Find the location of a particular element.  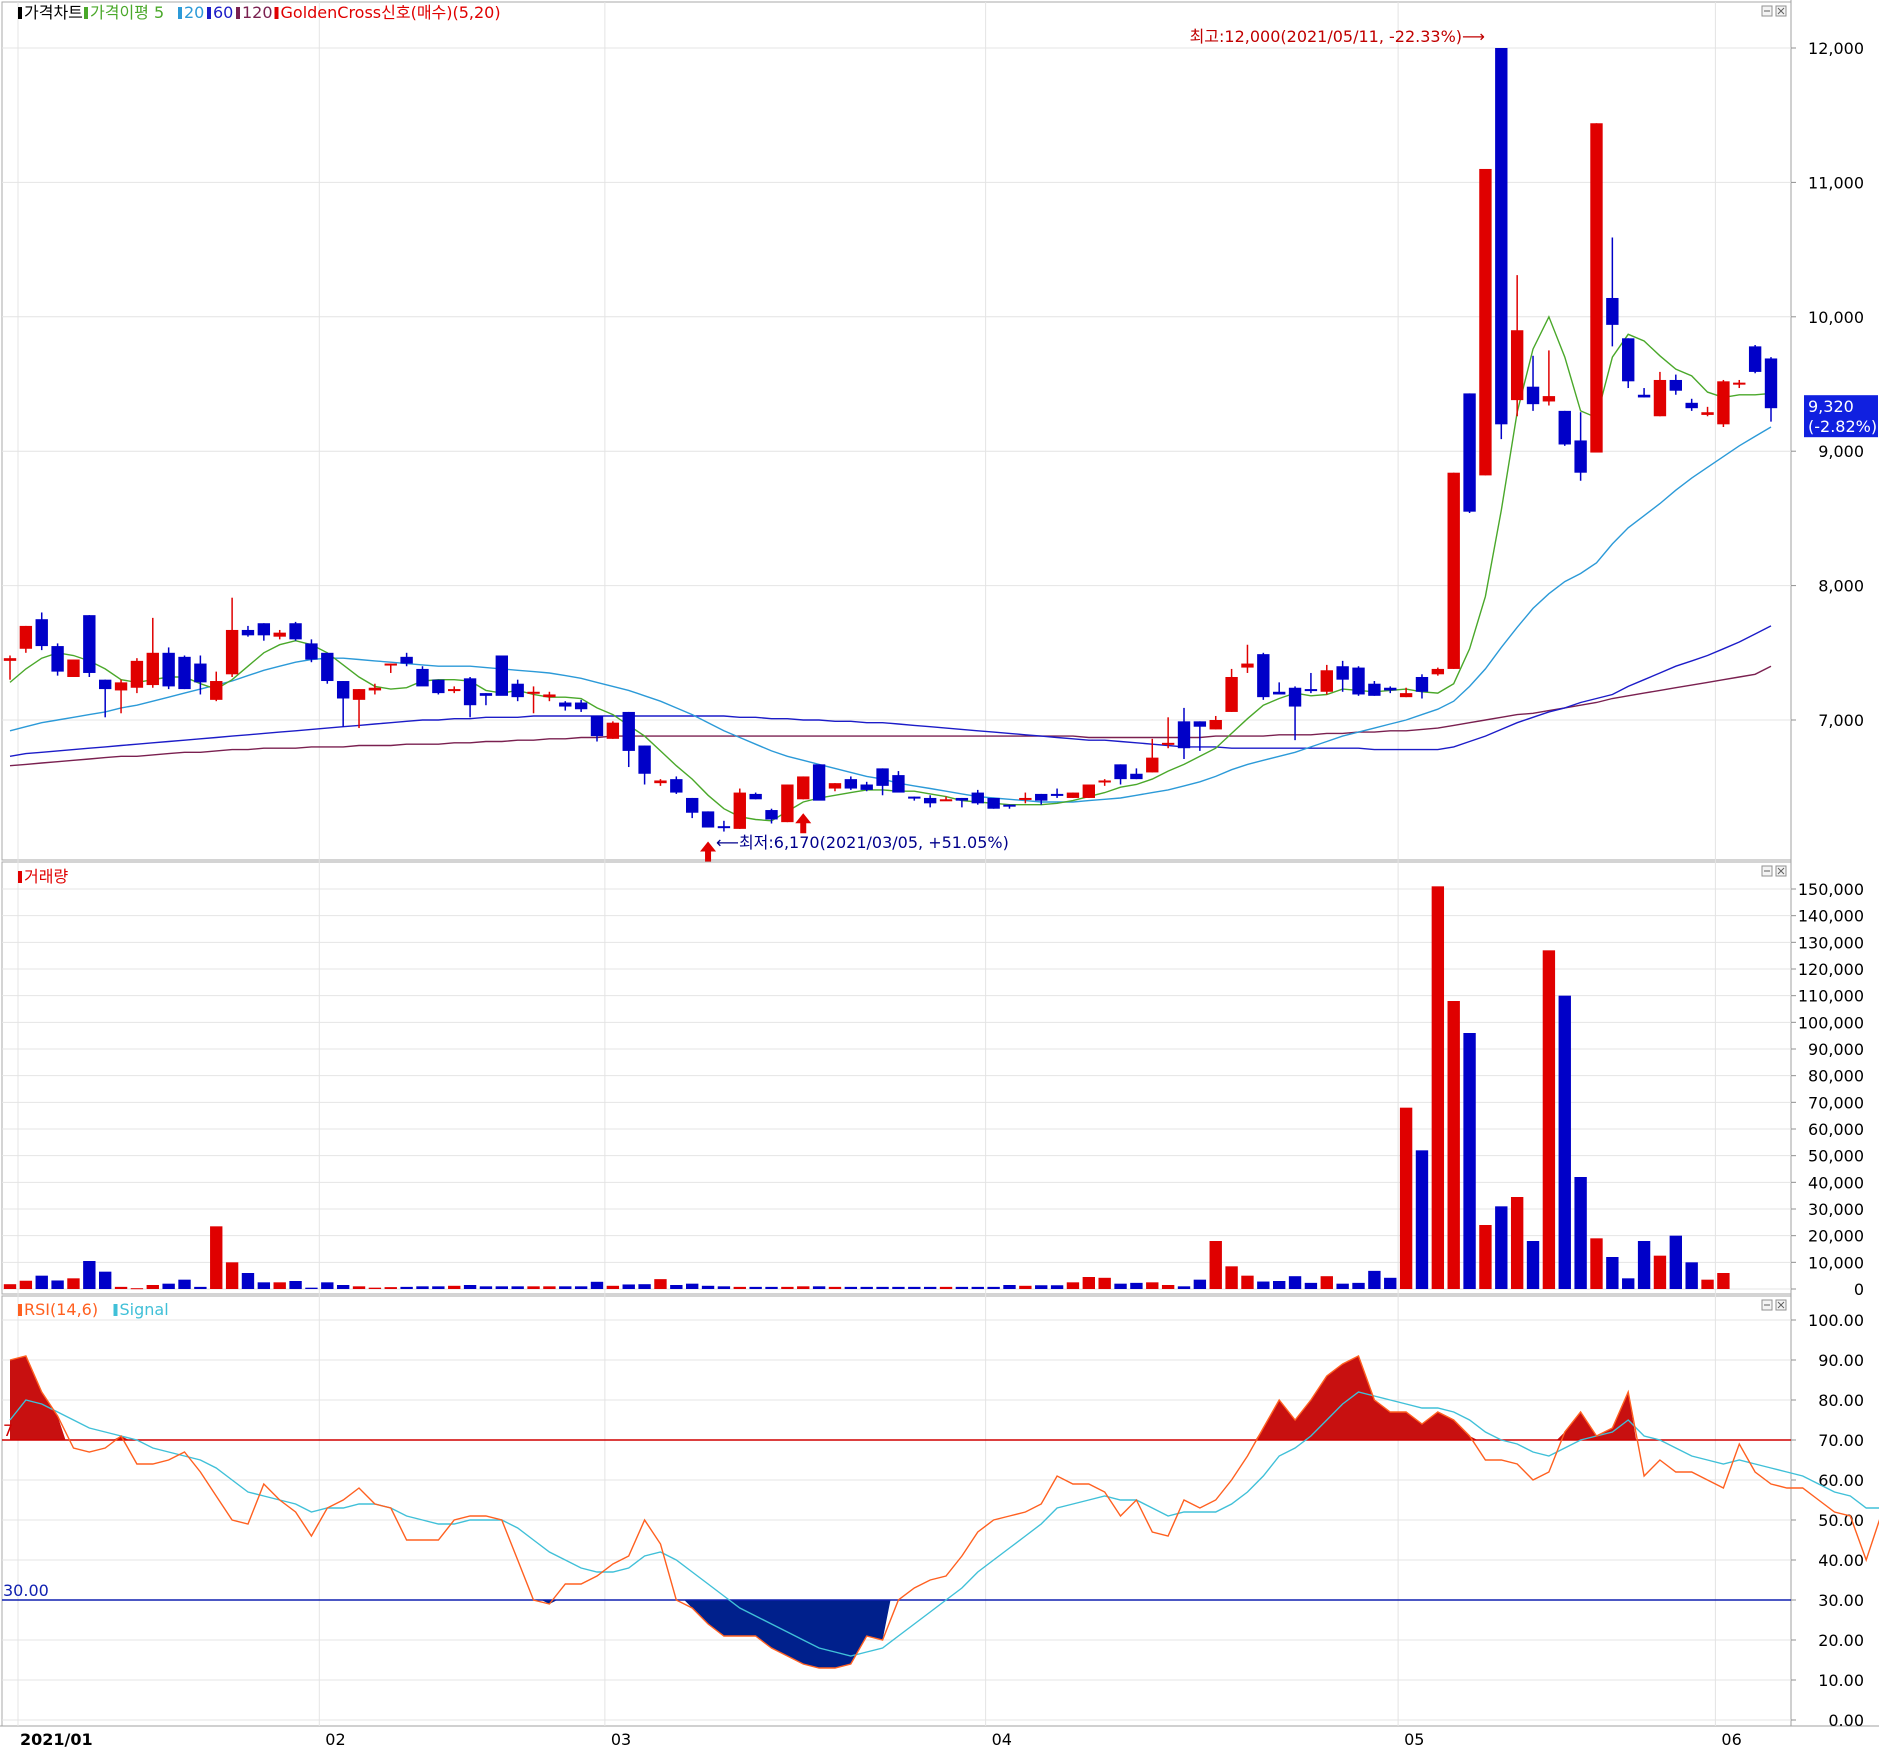

rsi-y-tick-label: 10.00 is located at coordinates (1841, 1680).